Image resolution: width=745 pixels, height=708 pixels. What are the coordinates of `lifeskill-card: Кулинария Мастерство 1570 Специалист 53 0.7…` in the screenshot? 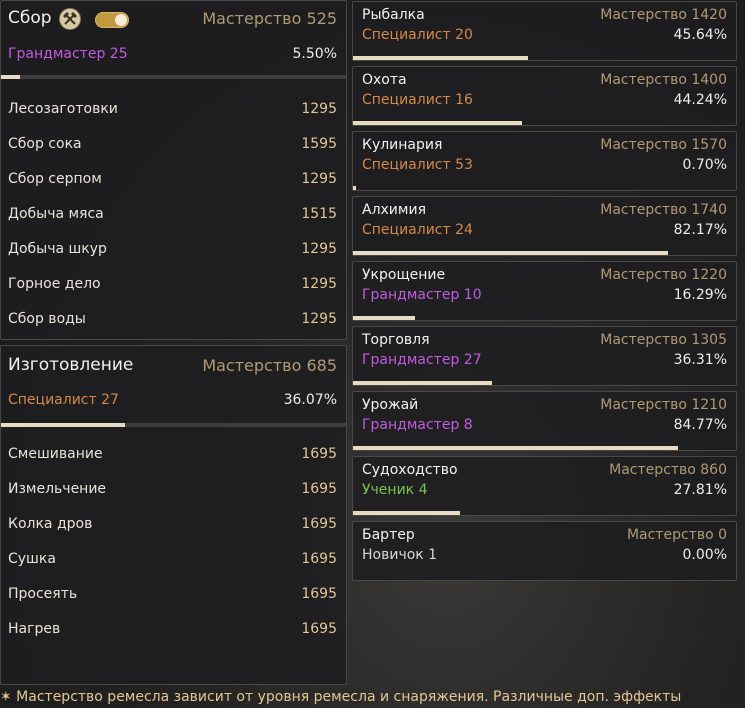 It's located at (544, 161).